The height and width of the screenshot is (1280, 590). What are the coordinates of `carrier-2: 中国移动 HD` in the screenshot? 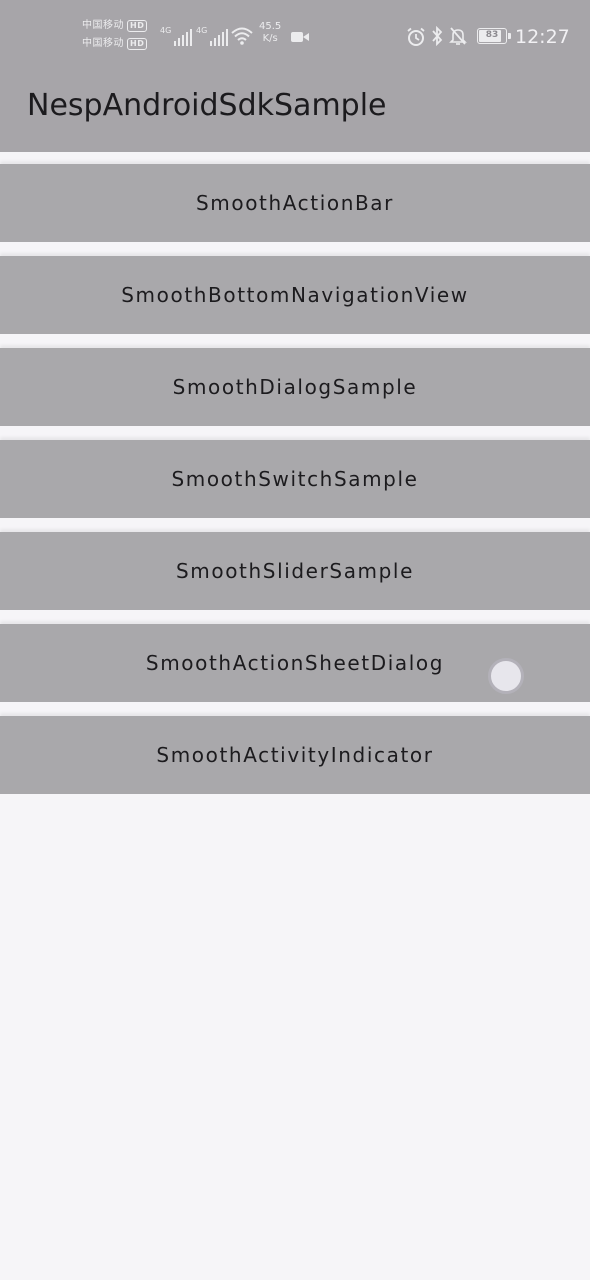 It's located at (115, 44).